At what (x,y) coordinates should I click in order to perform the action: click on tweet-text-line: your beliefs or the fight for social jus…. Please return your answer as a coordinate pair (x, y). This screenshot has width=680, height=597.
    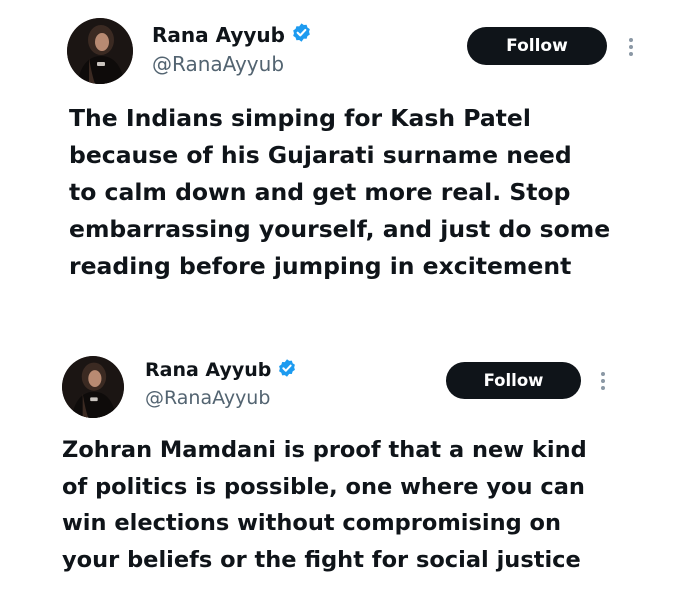
    Looking at the image, I should click on (321, 559).